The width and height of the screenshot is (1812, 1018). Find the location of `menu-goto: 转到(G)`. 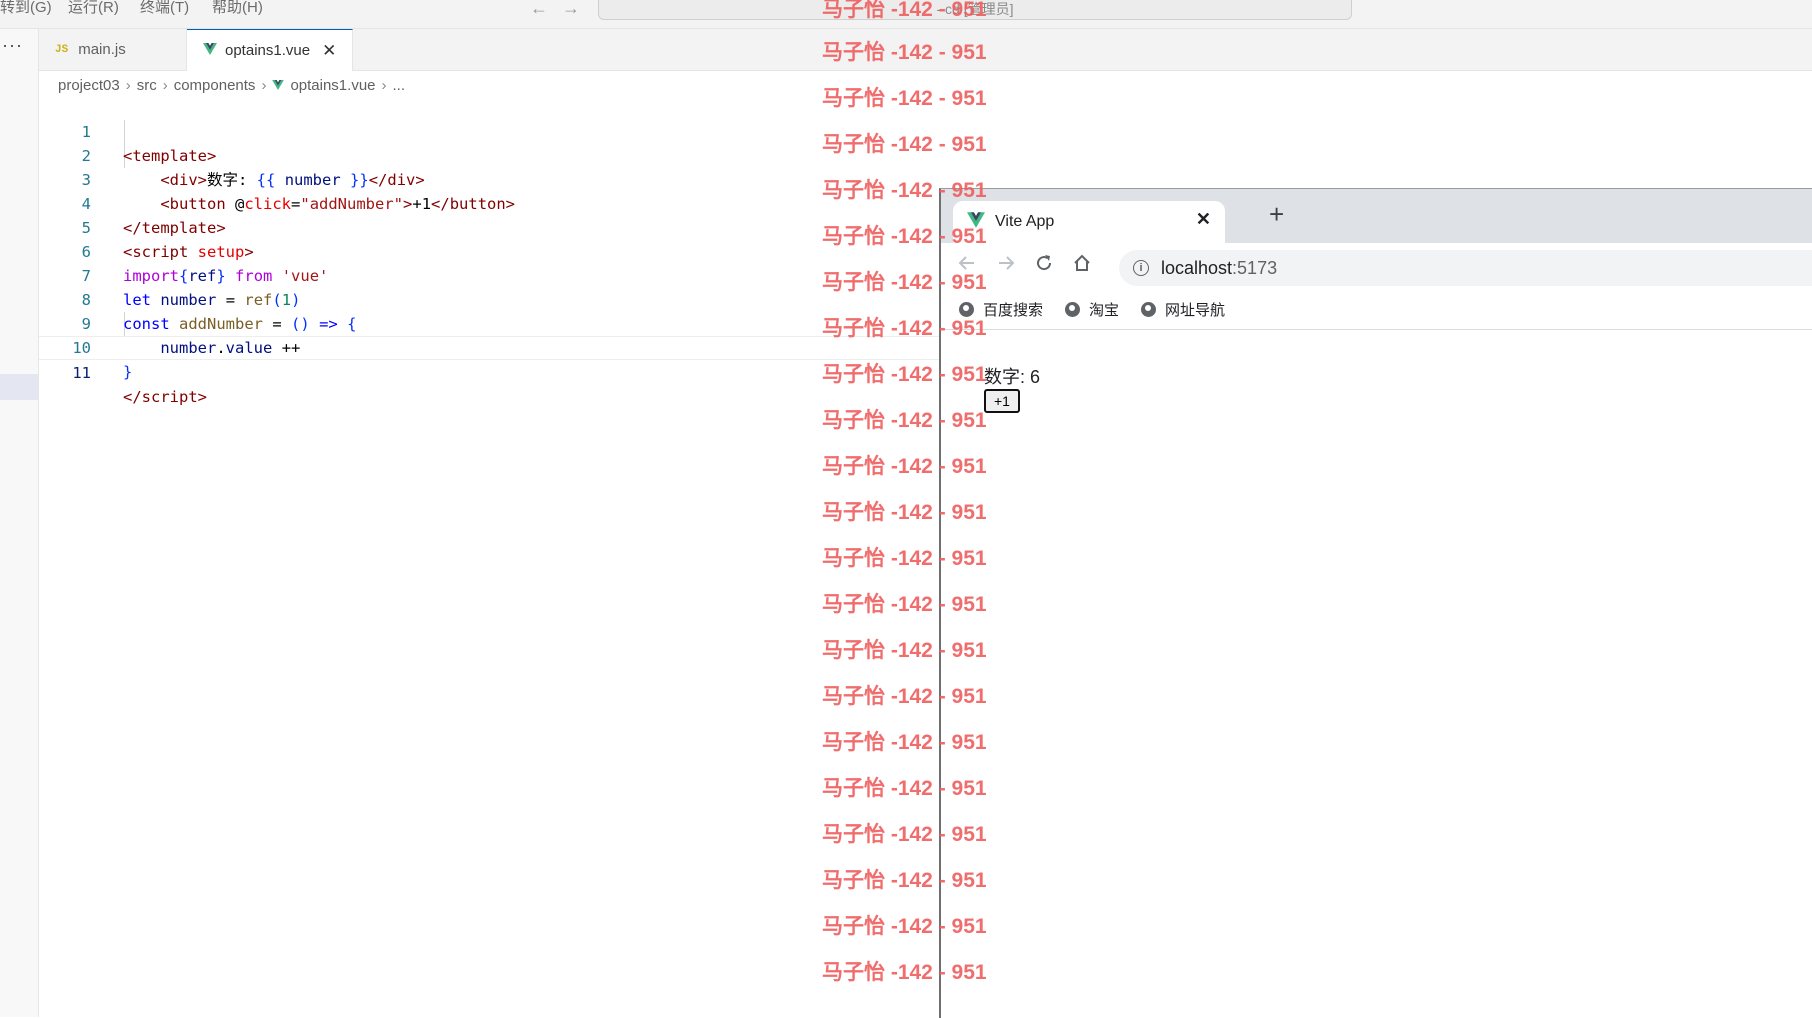

menu-goto: 转到(G) is located at coordinates (26, 8).